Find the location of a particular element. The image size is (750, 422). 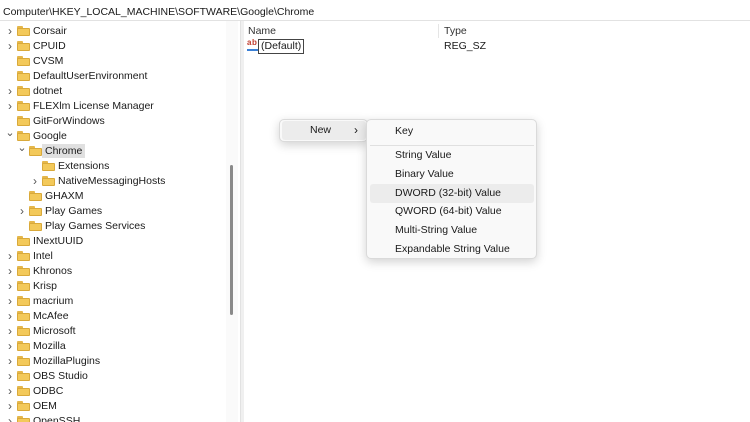

tree-item: › NativeMessagingHosts is located at coordinates (116, 180).